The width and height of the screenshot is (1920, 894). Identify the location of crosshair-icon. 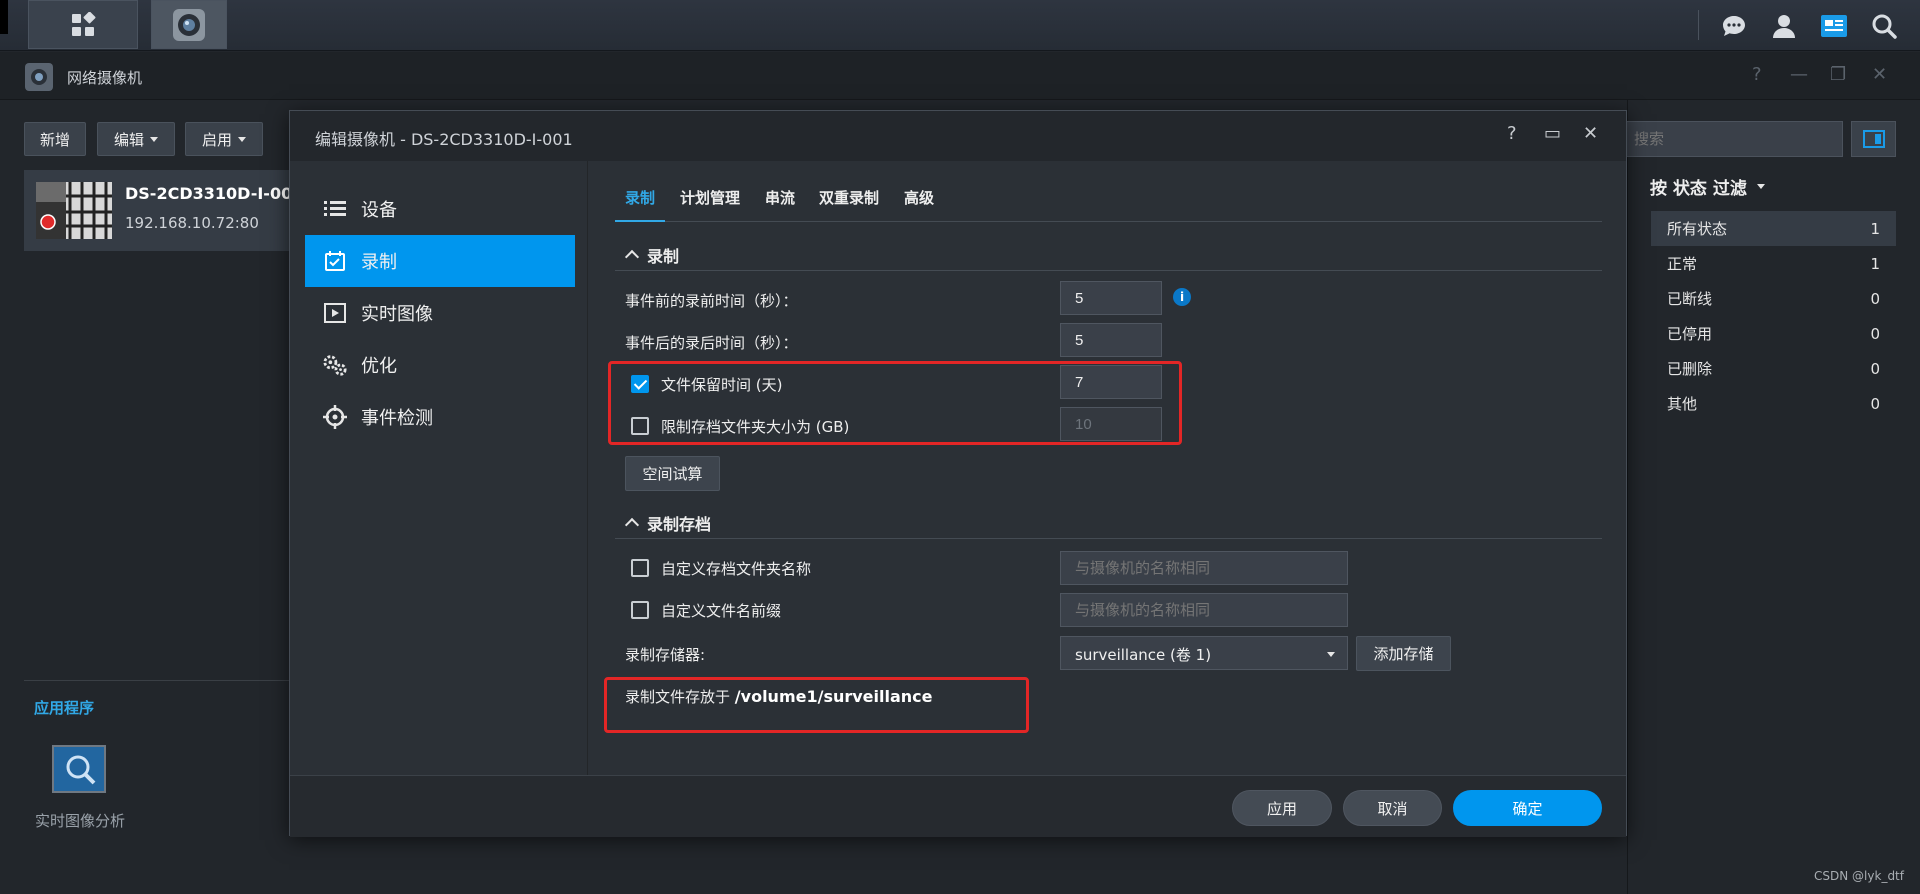
(335, 417).